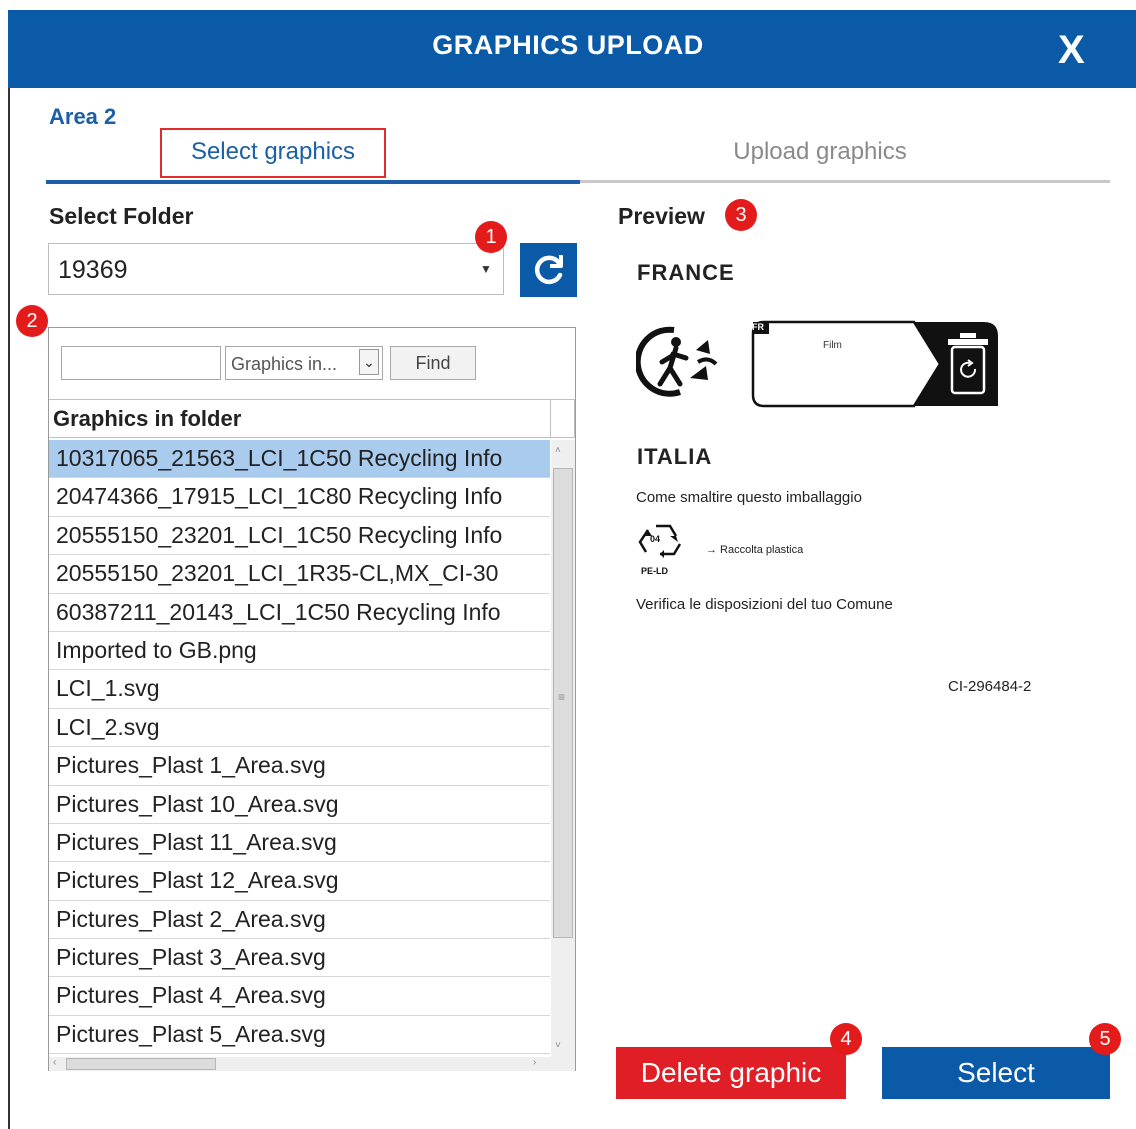  Describe the element at coordinates (369, 362) in the screenshot. I see `chevron-down-icon: ⌄` at that location.